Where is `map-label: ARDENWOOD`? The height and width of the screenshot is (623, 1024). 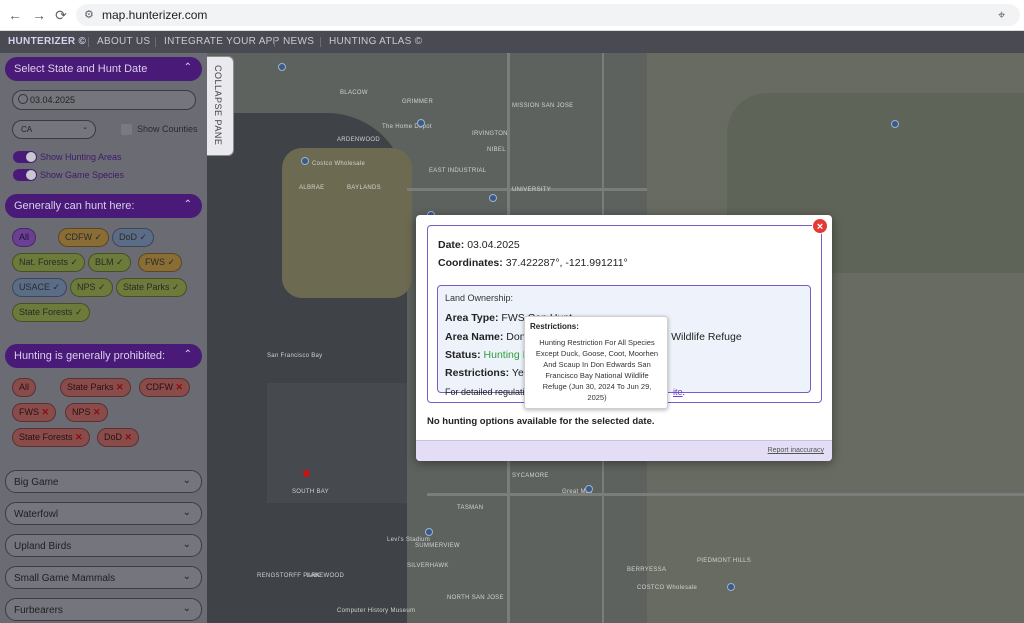 map-label: ARDENWOOD is located at coordinates (359, 140).